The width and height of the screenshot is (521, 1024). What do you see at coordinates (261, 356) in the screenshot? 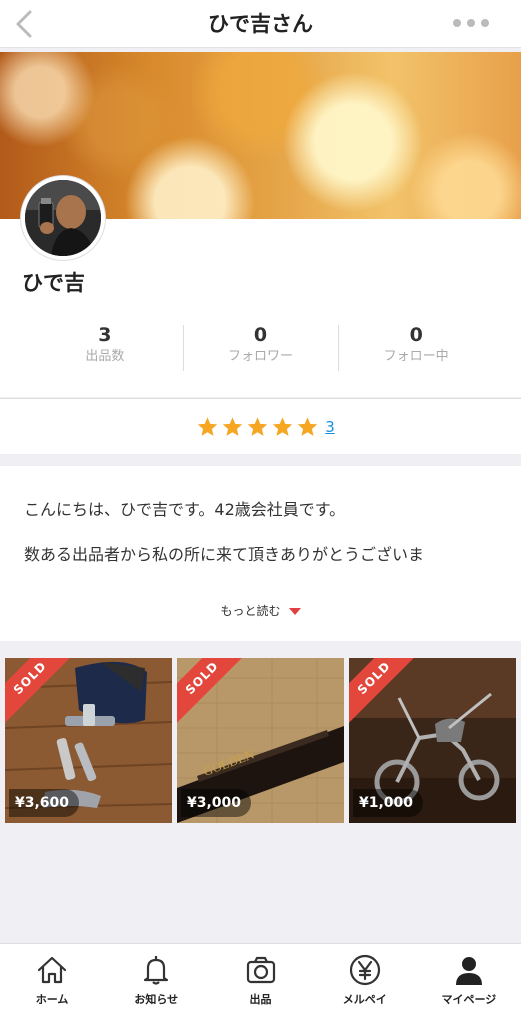
I see `stat-label: フォロワー` at bounding box center [261, 356].